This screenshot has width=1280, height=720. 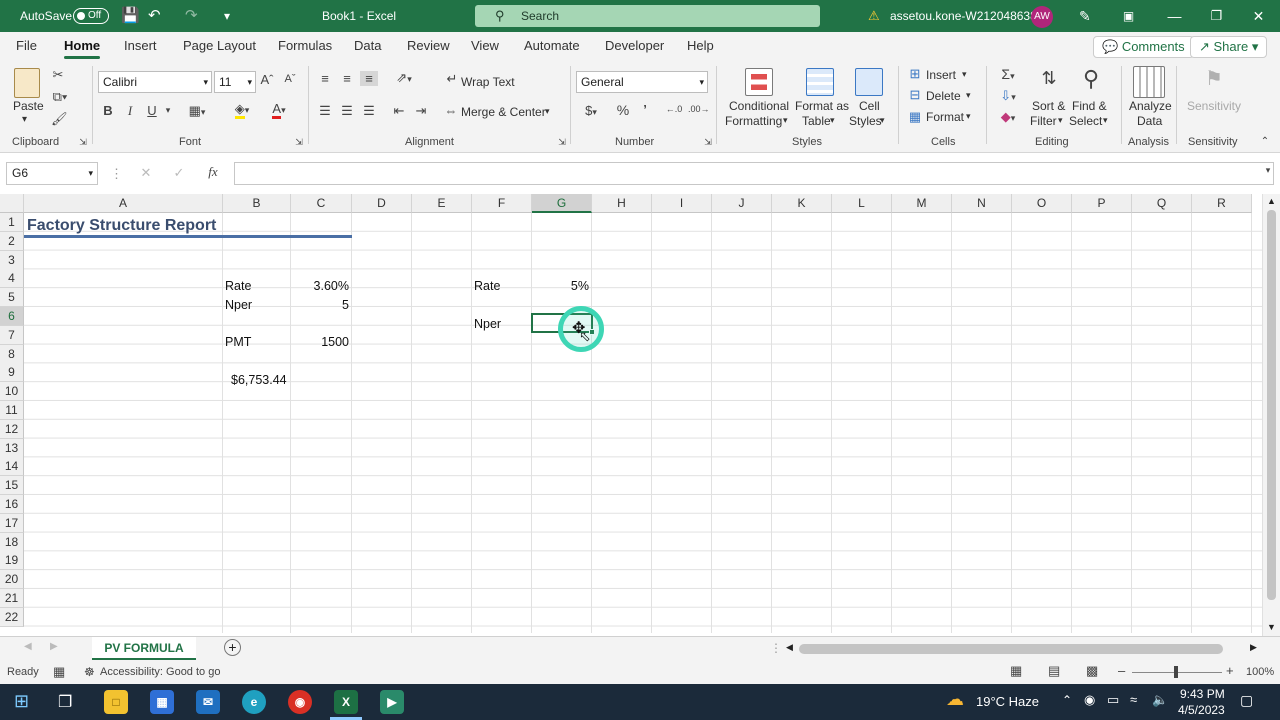 I want to click on weather-text: 19°C Haze, so click(x=1007, y=701).